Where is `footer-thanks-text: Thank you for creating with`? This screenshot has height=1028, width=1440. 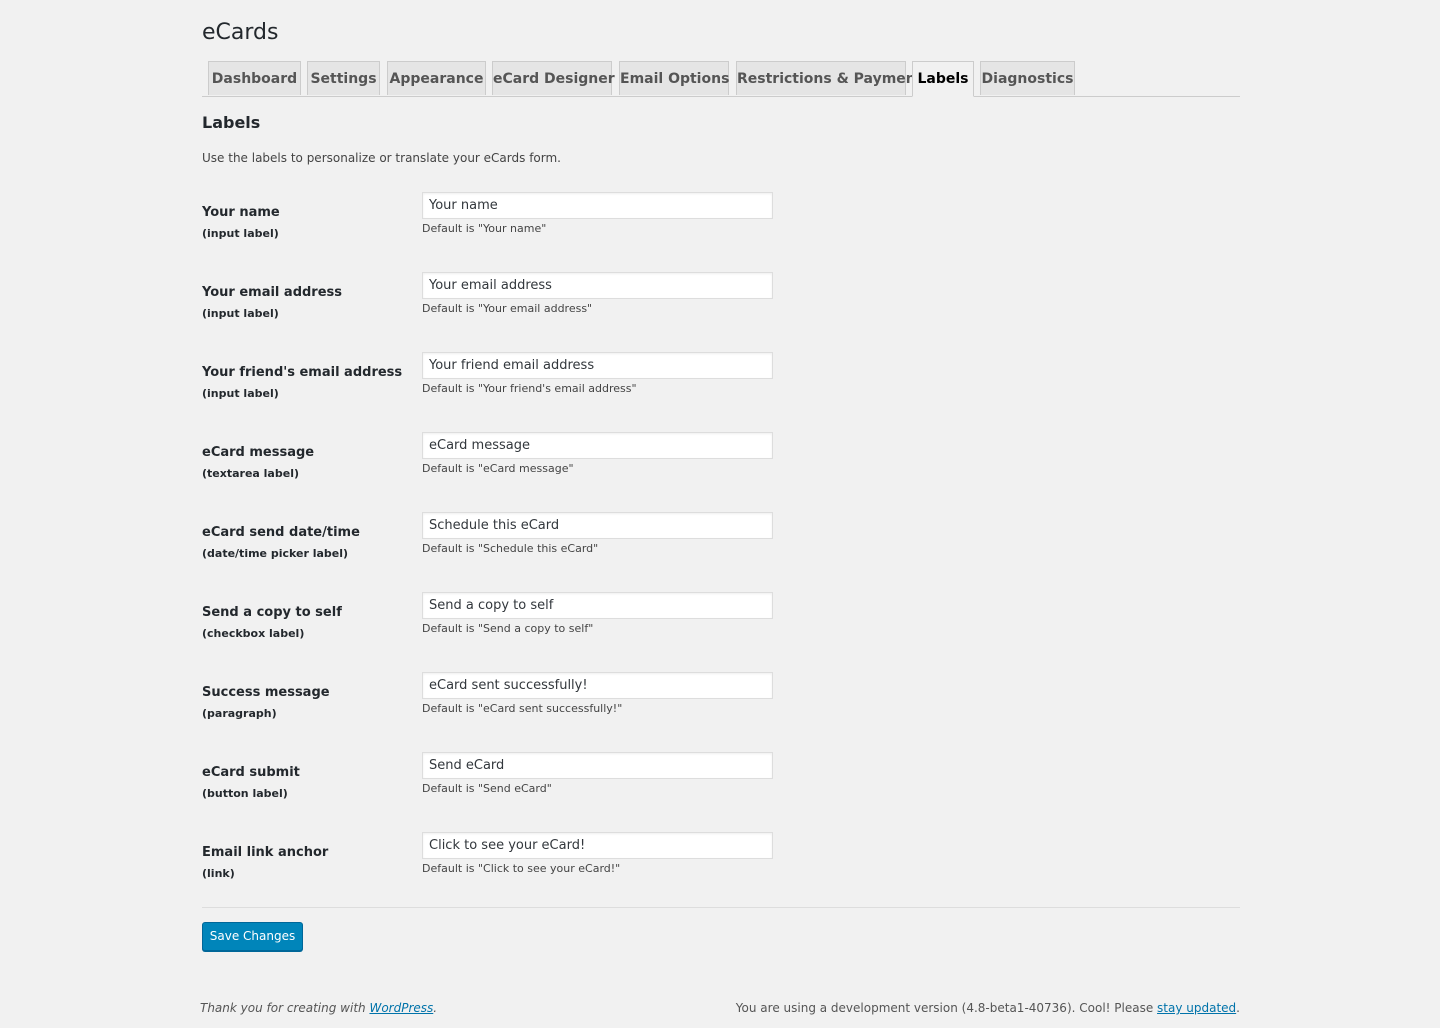
footer-thanks-text: Thank you for creating with is located at coordinates (285, 1008).